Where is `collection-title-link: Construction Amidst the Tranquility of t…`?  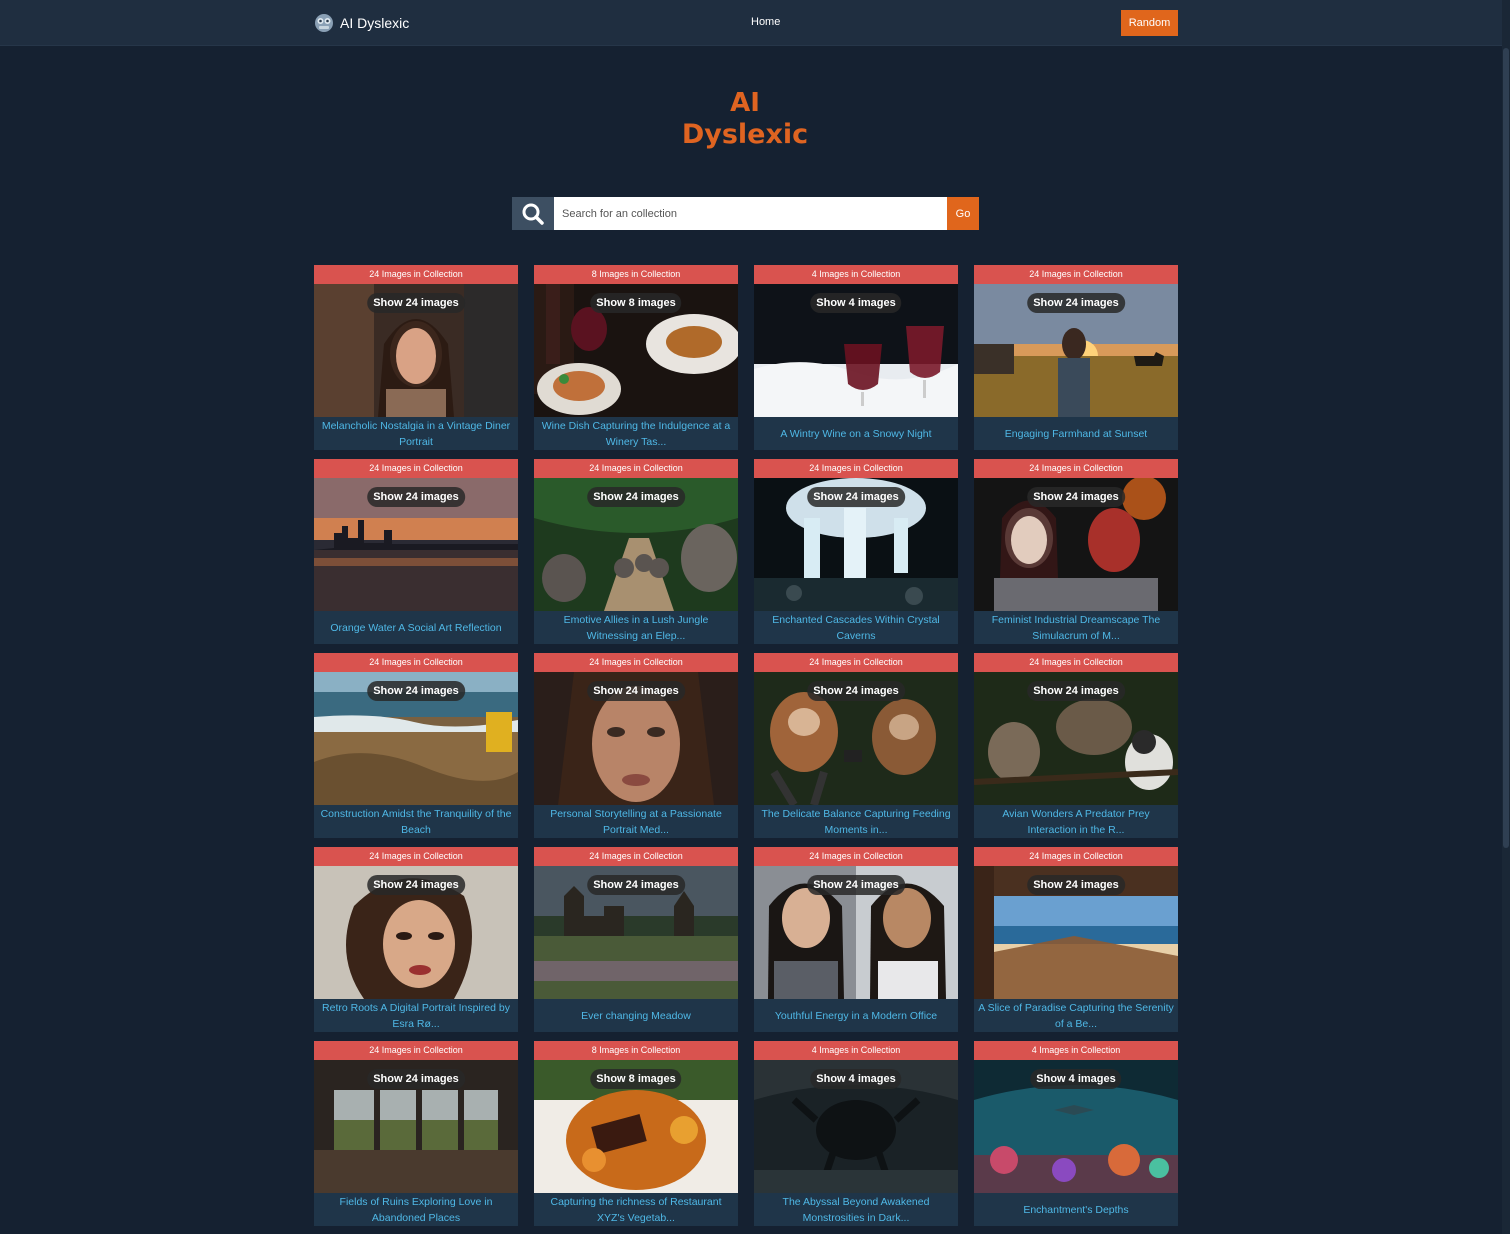 collection-title-link: Construction Amidst the Tranquility of t… is located at coordinates (416, 821).